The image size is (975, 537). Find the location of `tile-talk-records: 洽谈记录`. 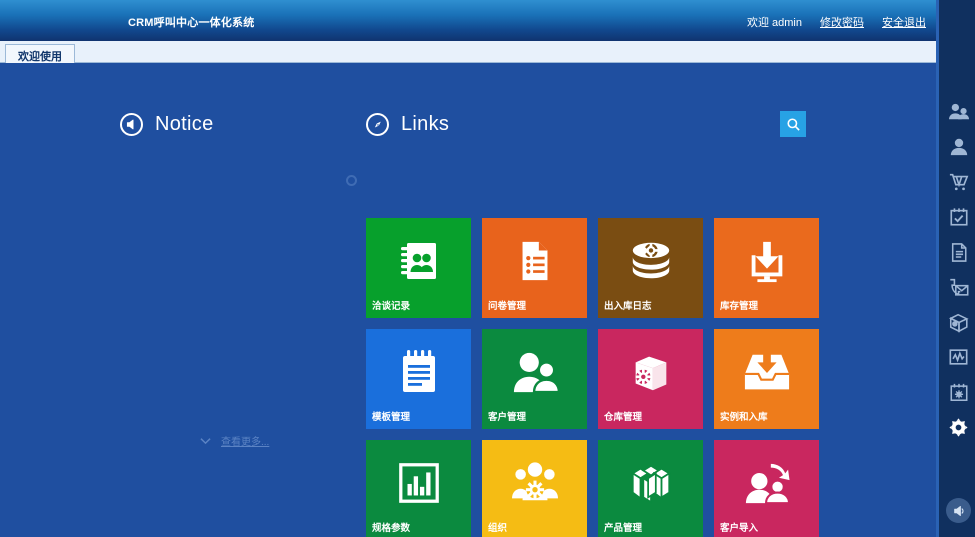

tile-talk-records: 洽谈记录 is located at coordinates (418, 268).